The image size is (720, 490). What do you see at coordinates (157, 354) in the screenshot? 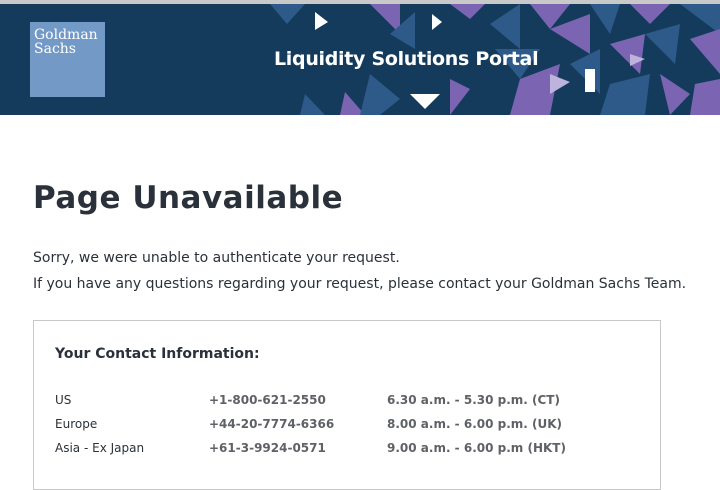
I see `contact-info-title: Your Contact Information:` at bounding box center [157, 354].